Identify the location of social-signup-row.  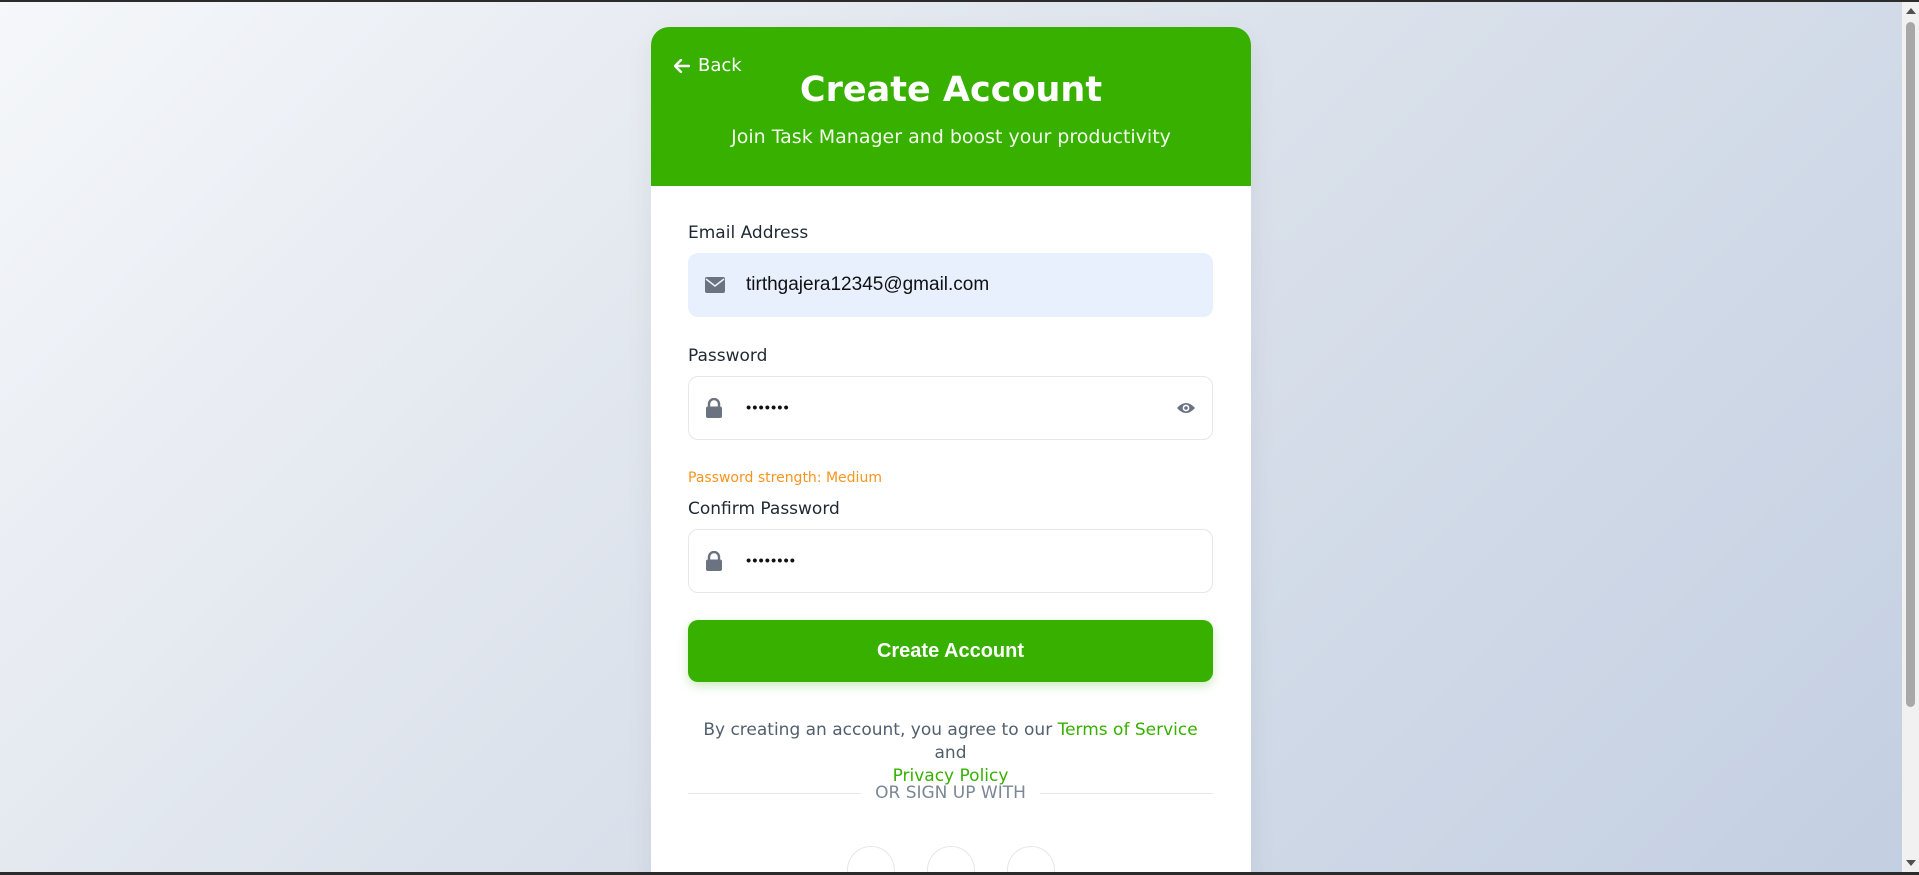
(951, 859).